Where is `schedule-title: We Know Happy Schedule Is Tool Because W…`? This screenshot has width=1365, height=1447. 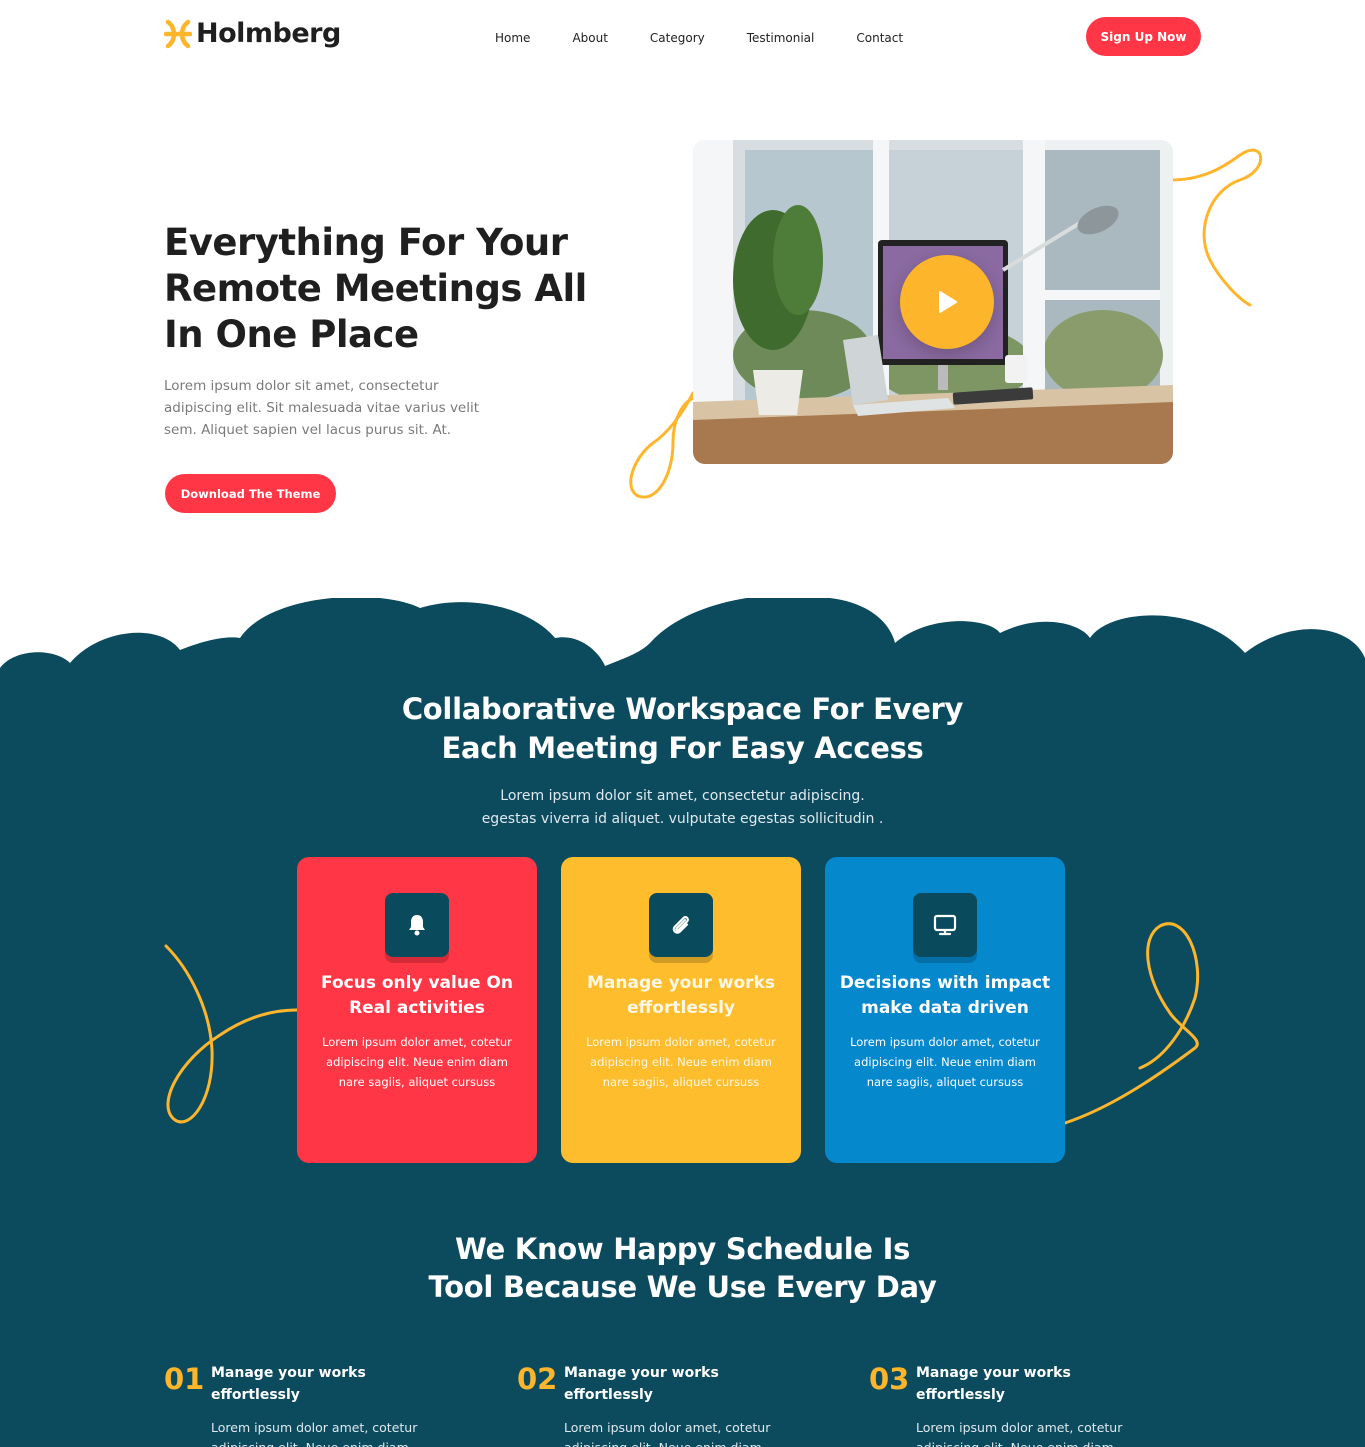
schedule-title: We Know Happy Schedule Is Tool Because W… is located at coordinates (682, 1268).